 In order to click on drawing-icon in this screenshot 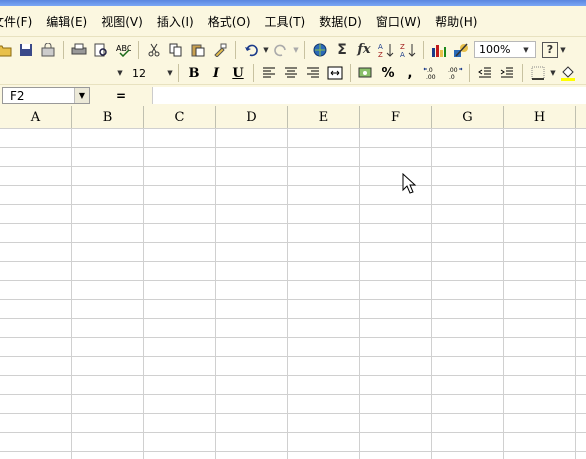, I will do `click(461, 50)`.